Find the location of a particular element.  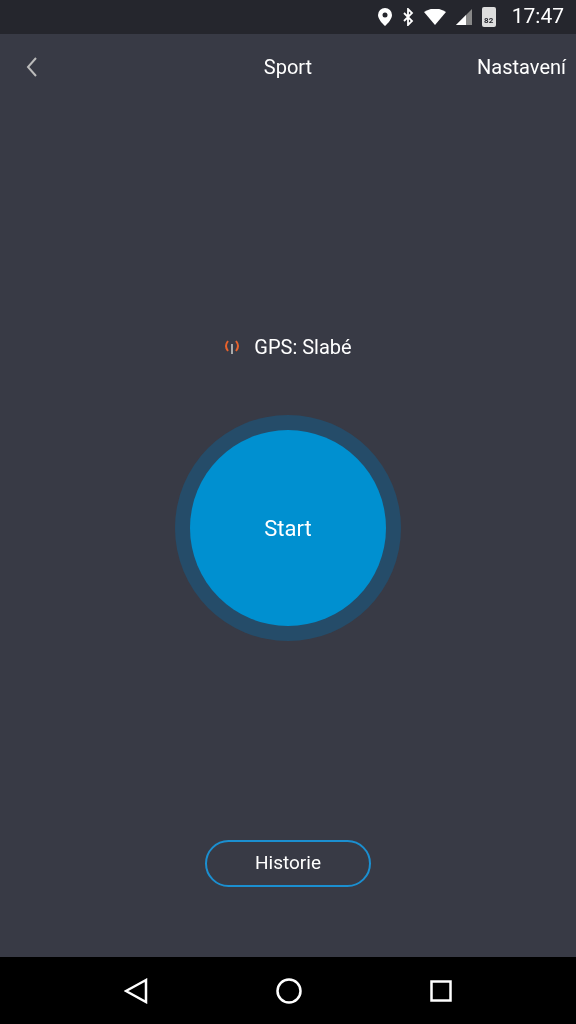

location-icon is located at coordinates (384, 17).